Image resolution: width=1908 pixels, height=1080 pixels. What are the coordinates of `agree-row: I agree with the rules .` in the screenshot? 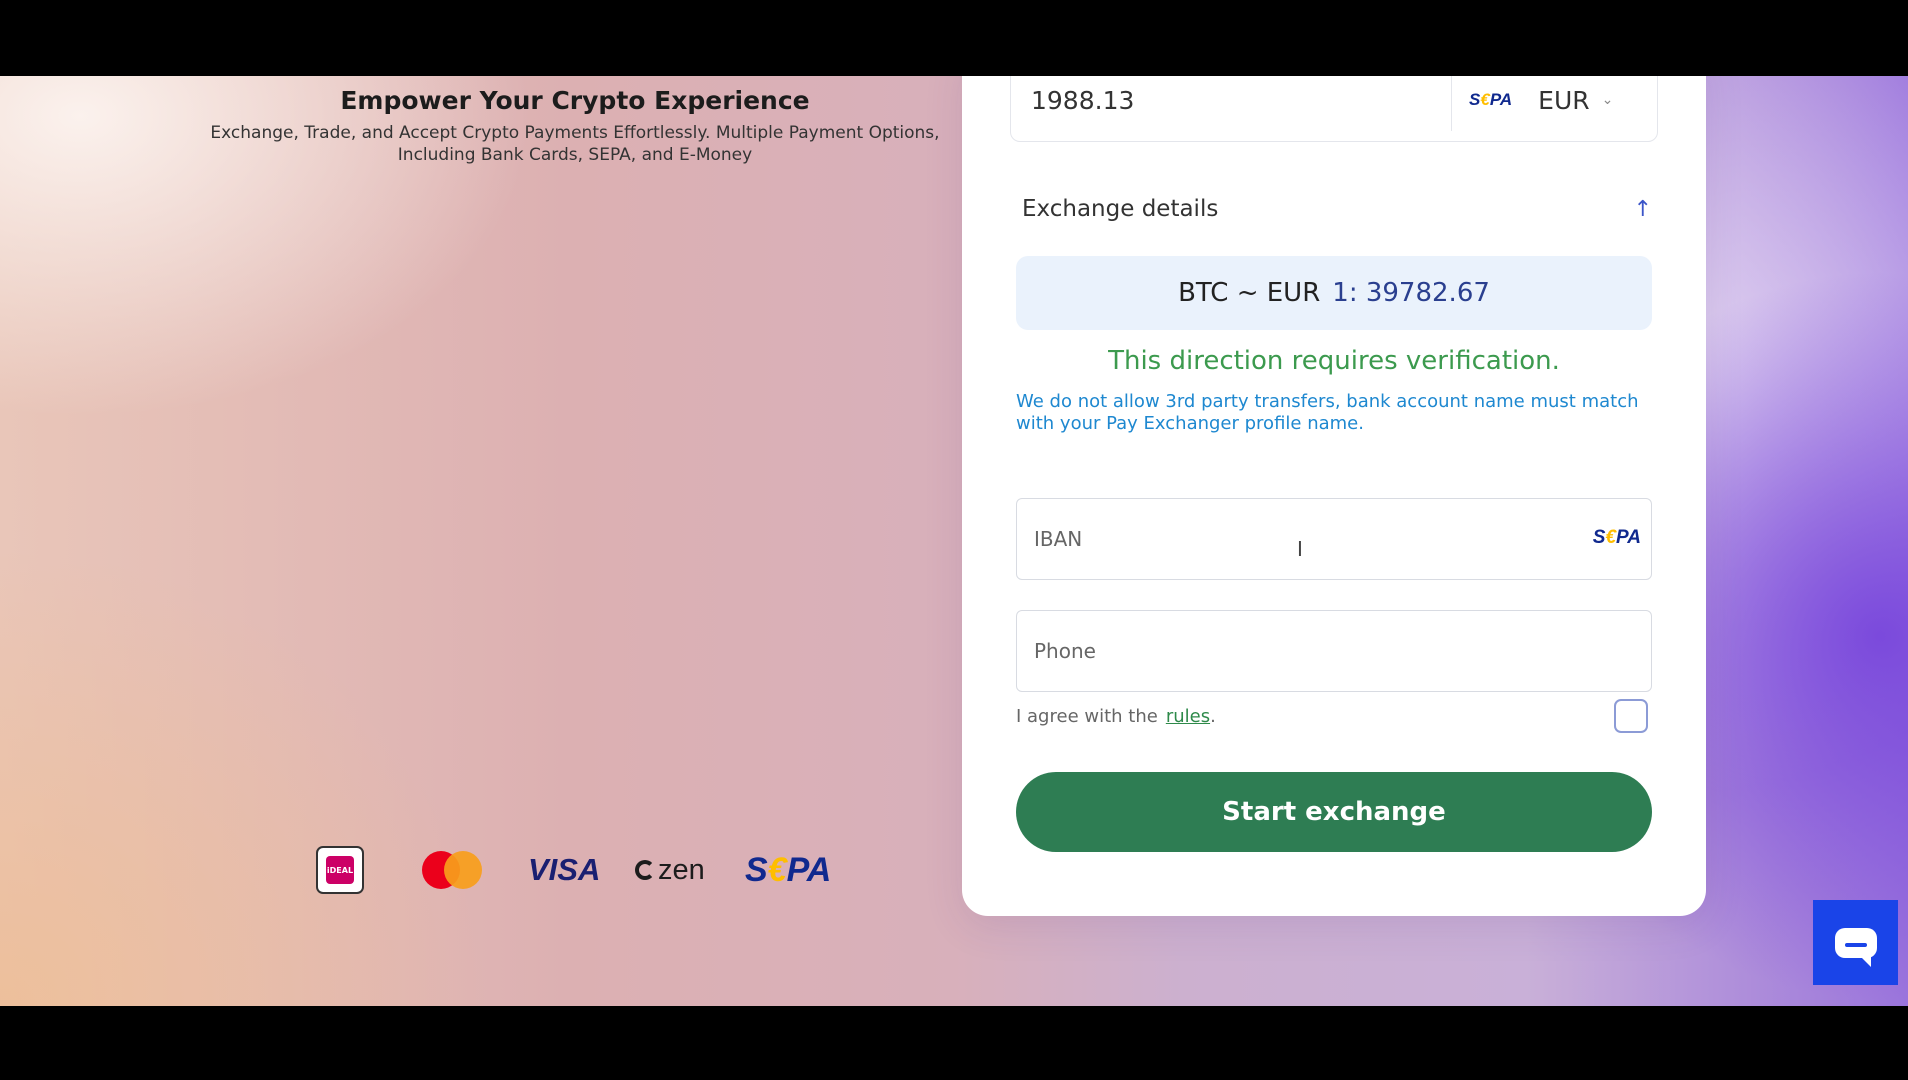 It's located at (1334, 716).